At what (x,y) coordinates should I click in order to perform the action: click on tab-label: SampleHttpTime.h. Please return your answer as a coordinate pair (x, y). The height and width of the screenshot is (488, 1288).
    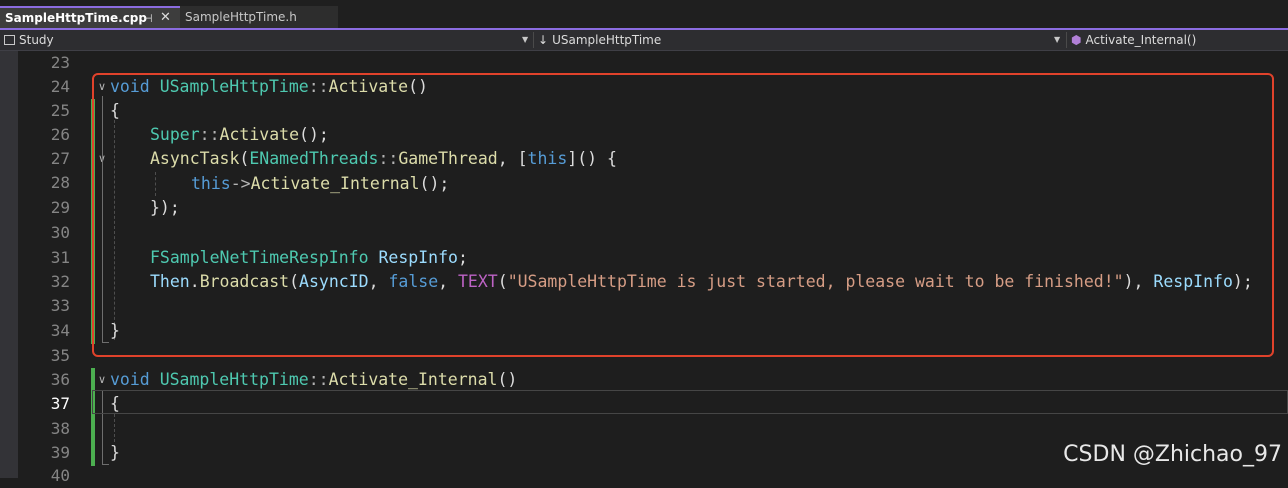
    Looking at the image, I should click on (241, 17).